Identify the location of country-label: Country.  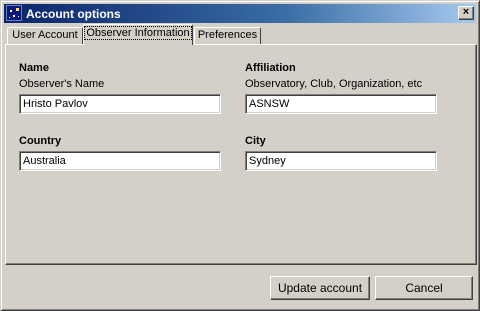
(40, 141).